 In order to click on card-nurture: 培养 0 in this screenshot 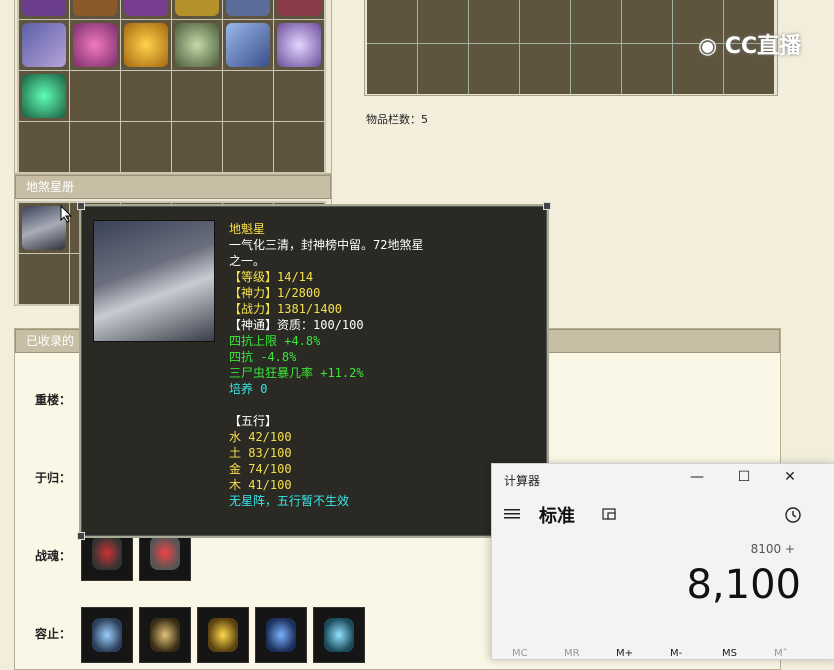, I will do `click(248, 389)`.